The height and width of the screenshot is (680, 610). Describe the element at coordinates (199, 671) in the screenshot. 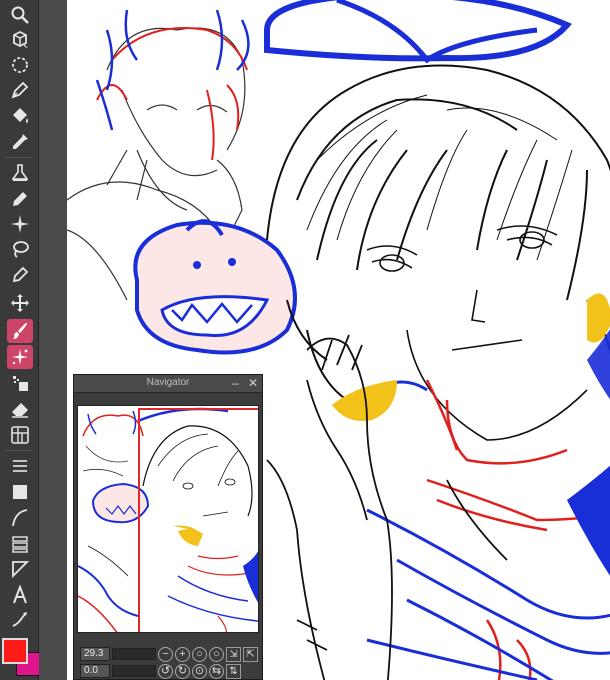

I see `reset-rotation-icon: ⊙` at that location.